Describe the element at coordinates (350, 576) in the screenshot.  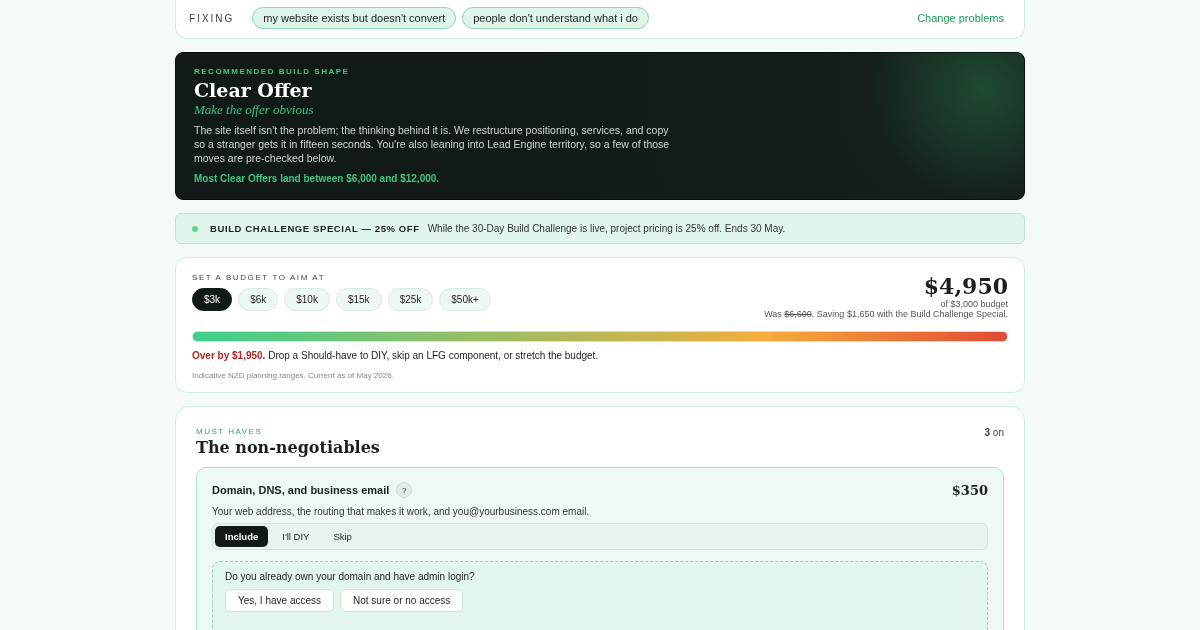
I see `question-text: Do you already own your domain and have admin login?` at that location.